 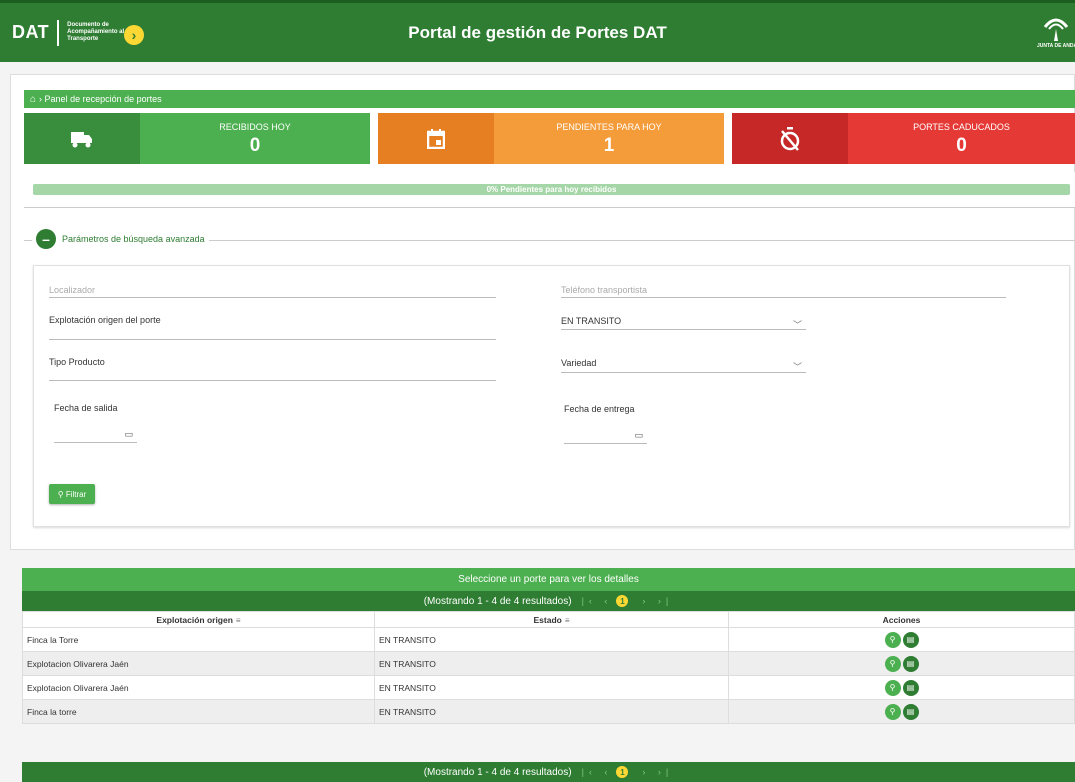 What do you see at coordinates (105, 320) in the screenshot?
I see `explotacion-placeholder: Explotación origen del porte` at bounding box center [105, 320].